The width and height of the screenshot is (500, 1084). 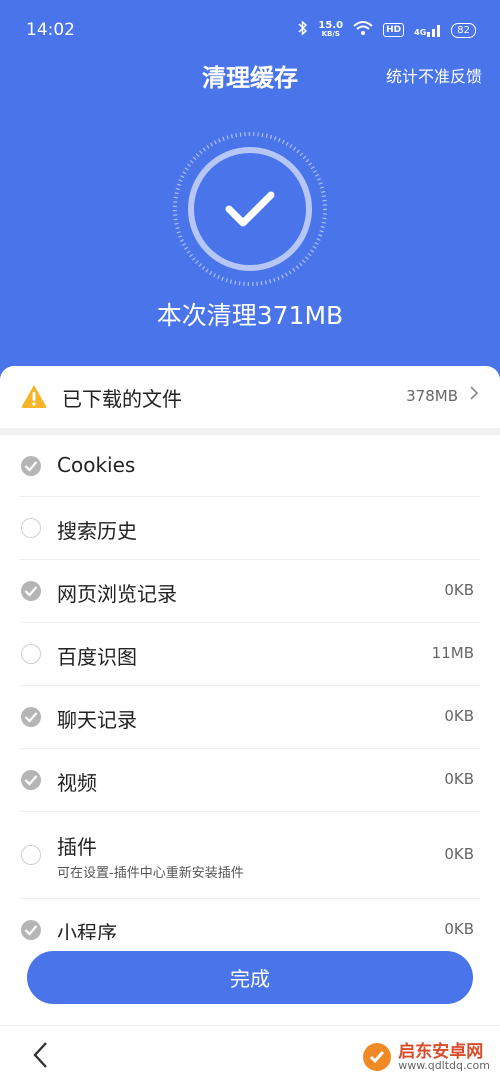 I want to click on done-button: 完成, so click(x=250, y=977).